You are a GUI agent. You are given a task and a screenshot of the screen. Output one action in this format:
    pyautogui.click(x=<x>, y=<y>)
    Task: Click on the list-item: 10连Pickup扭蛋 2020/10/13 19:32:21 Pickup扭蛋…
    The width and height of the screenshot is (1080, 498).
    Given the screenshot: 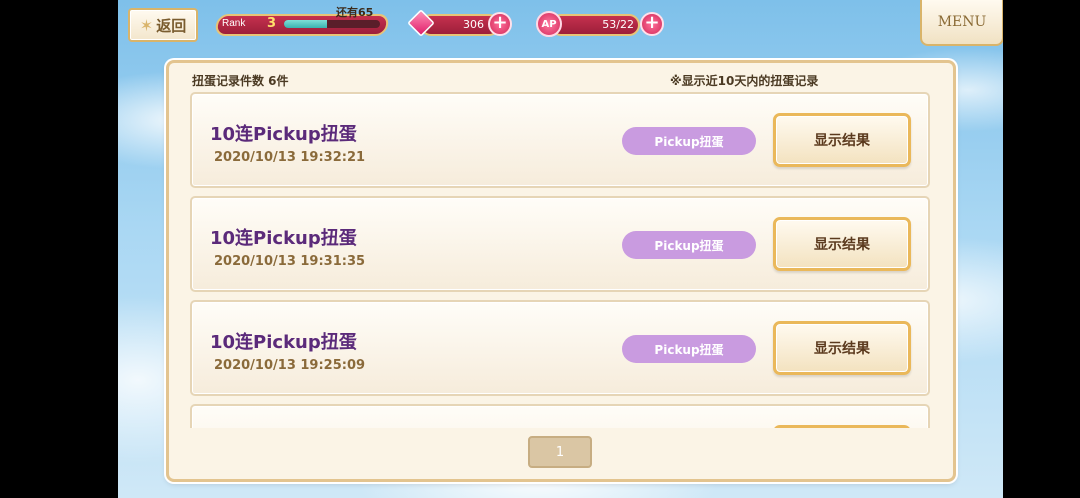 What is the action you would take?
    pyautogui.click(x=560, y=140)
    